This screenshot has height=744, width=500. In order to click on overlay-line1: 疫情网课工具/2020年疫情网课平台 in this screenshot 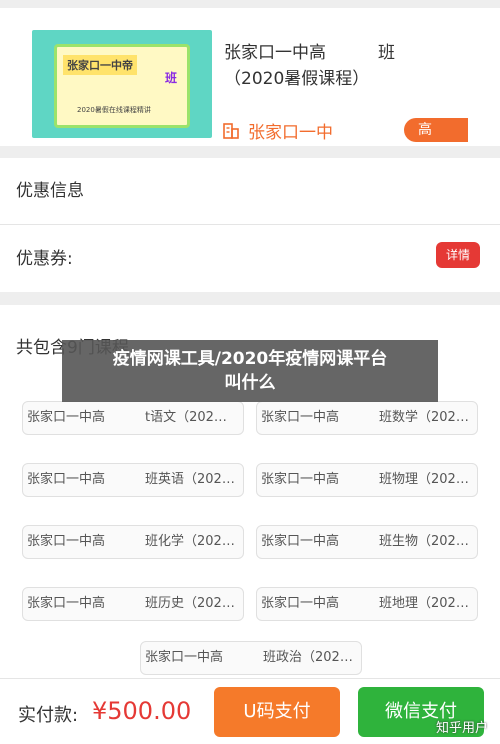, I will do `click(250, 359)`.